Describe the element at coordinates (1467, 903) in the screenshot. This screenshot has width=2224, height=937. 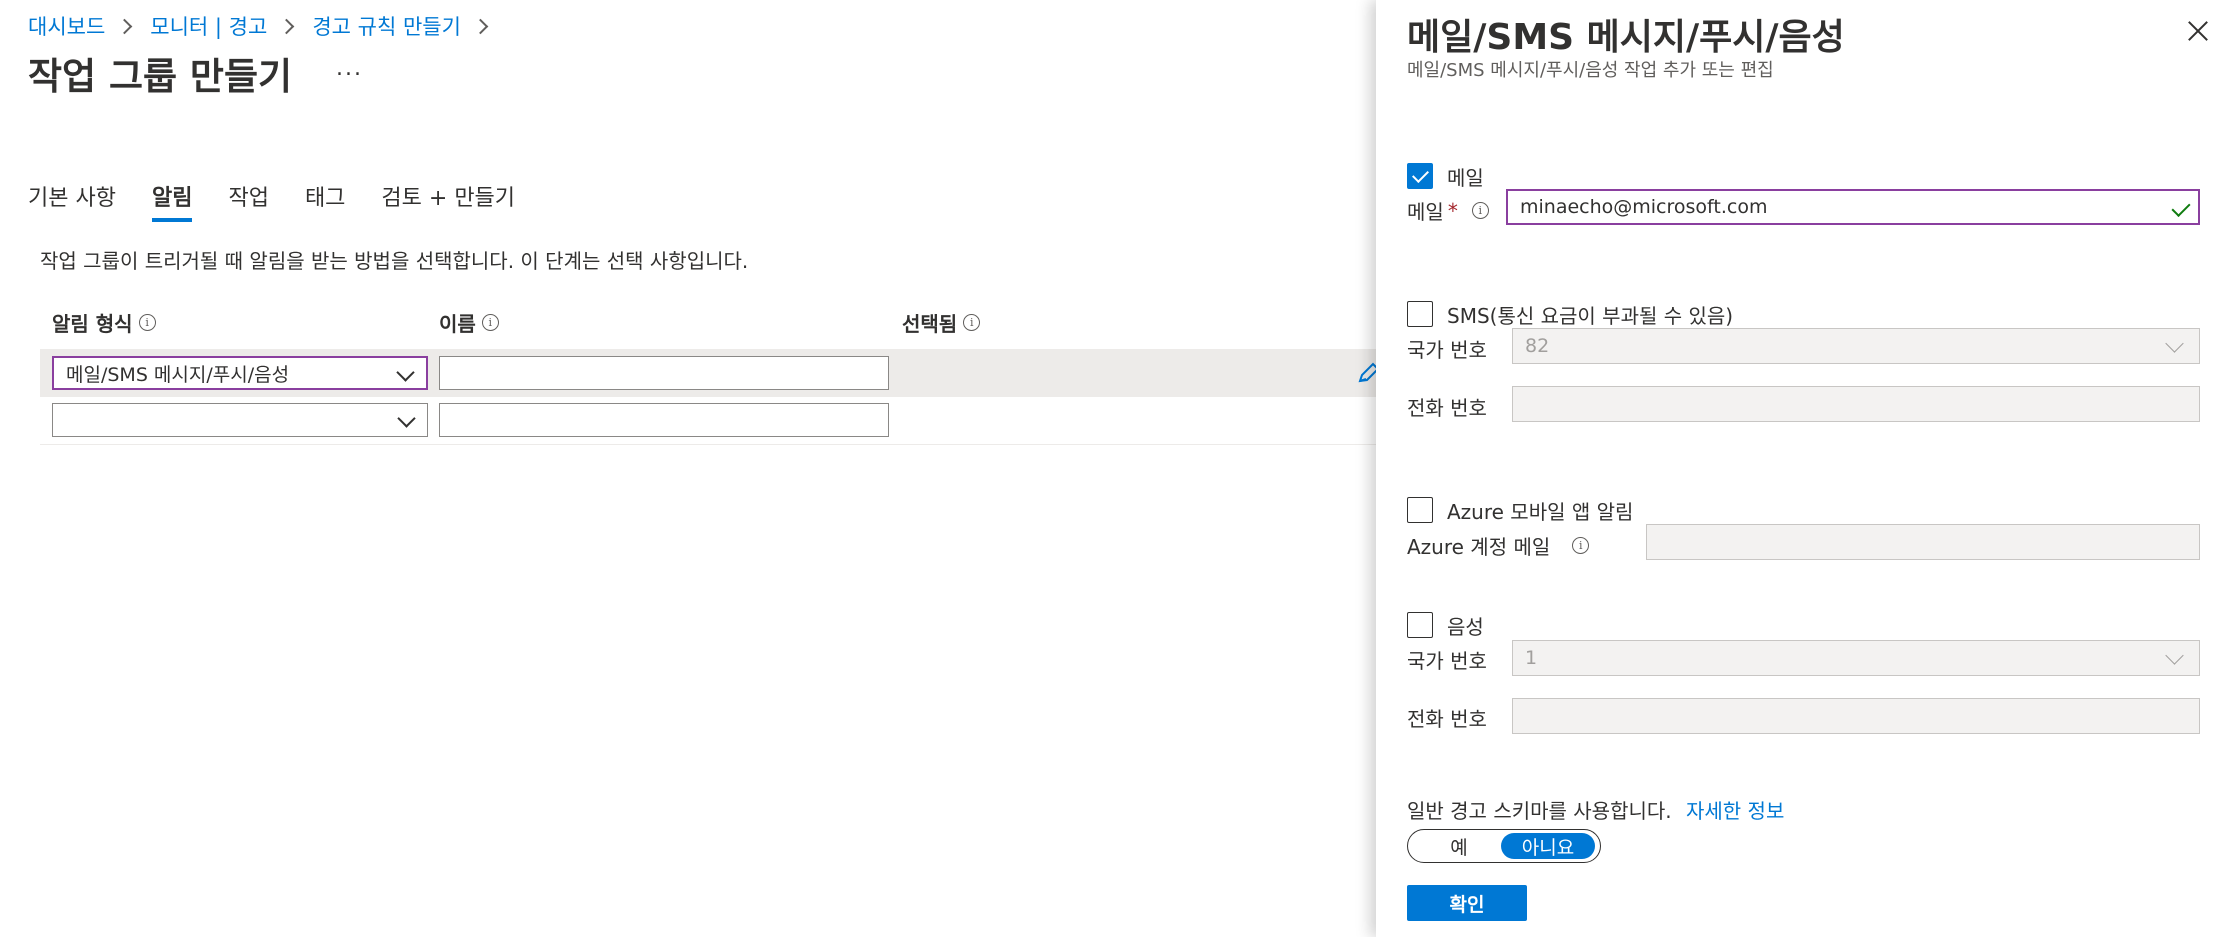
I see `ok-button: 확인` at that location.